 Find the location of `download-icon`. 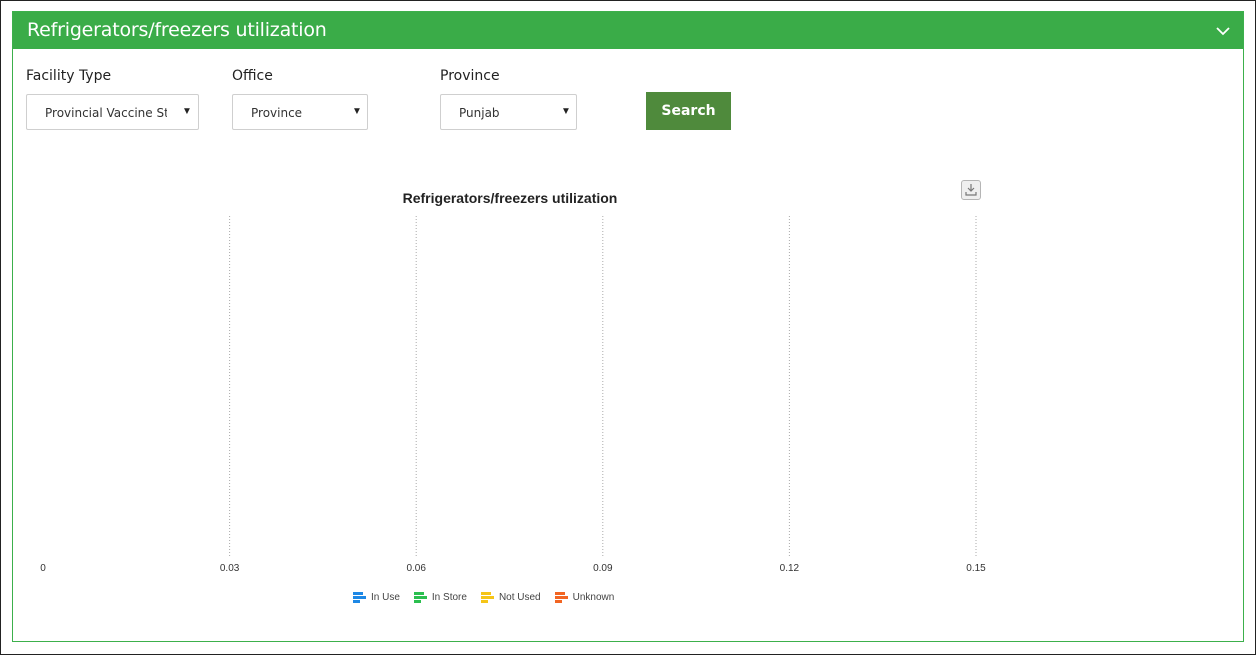

download-icon is located at coordinates (971, 190).